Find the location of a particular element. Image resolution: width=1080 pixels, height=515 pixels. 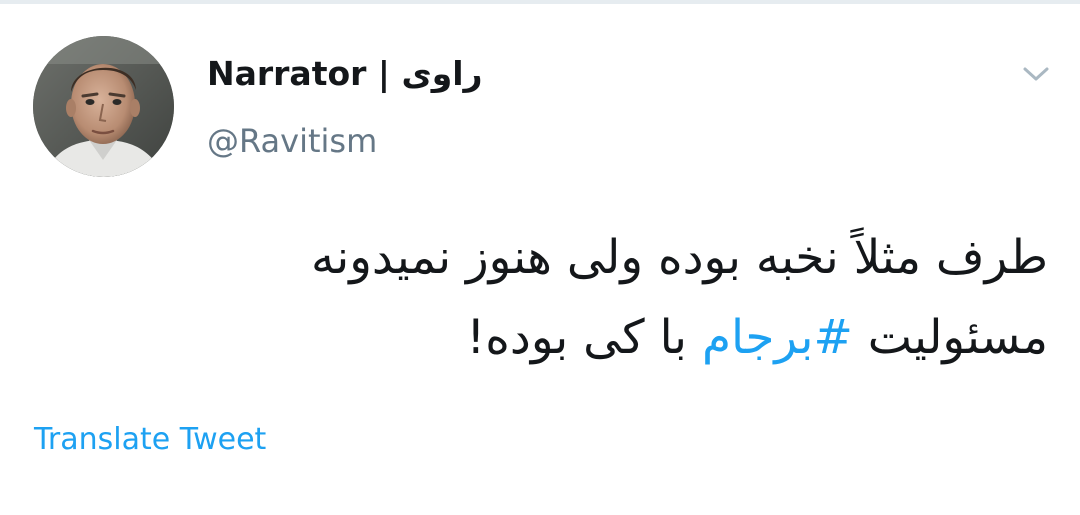

tweet-text-line: مسئولیت #برجام با کی بوده! is located at coordinates (543, 338).